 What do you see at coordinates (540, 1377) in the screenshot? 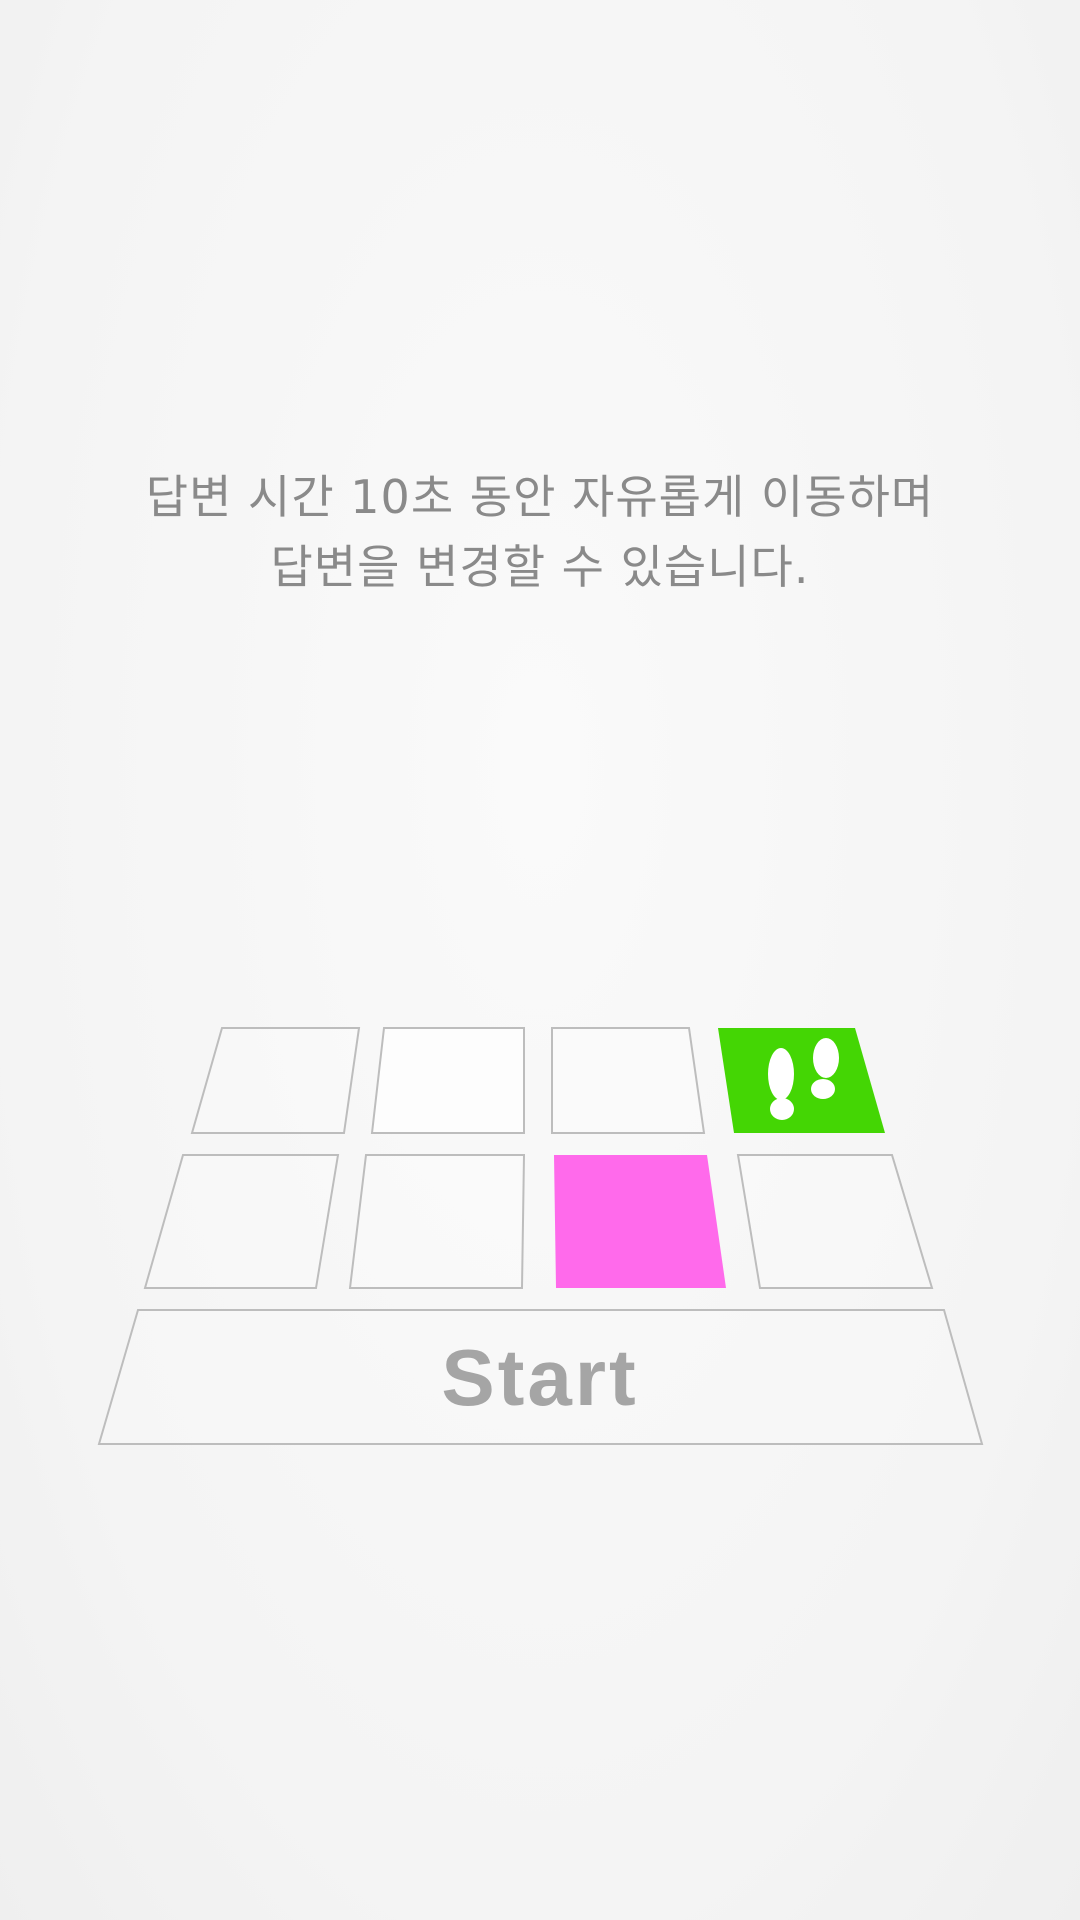
I see `start-tile` at bounding box center [540, 1377].